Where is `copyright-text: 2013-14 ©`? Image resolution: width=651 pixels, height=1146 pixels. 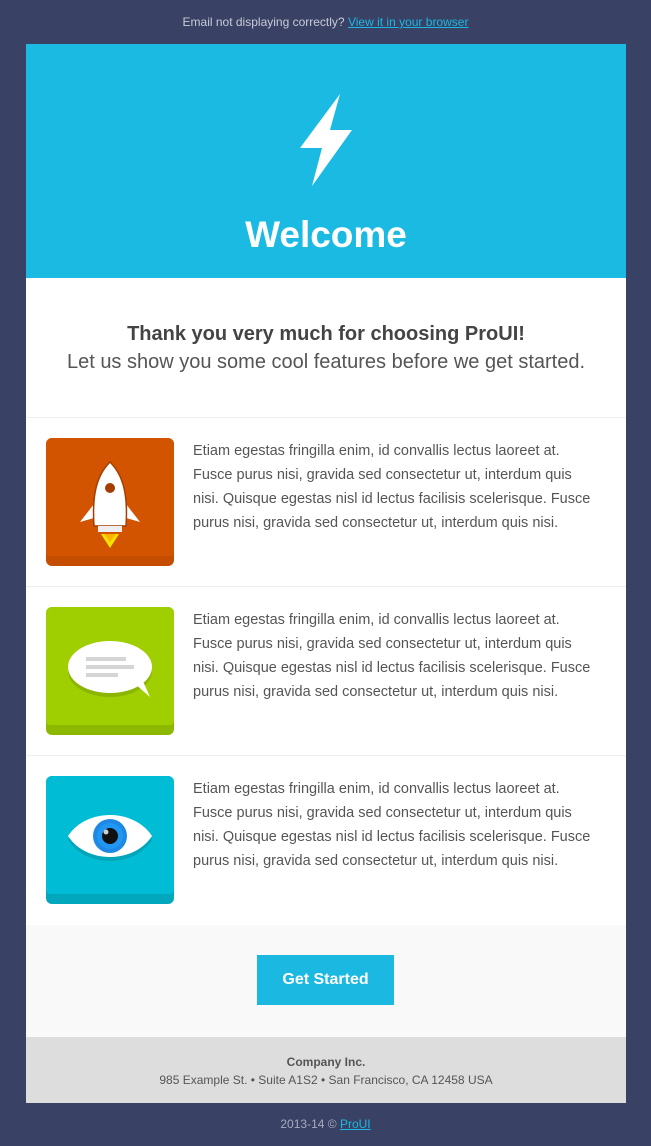 copyright-text: 2013-14 © is located at coordinates (308, 1124).